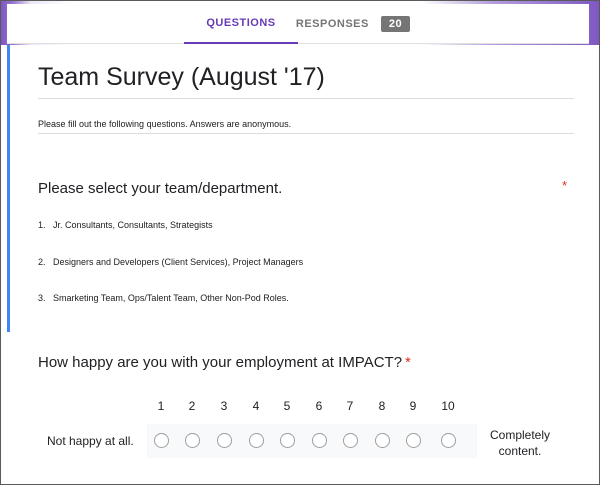  I want to click on tab-questions-label: QUESTIONS, so click(241, 23).